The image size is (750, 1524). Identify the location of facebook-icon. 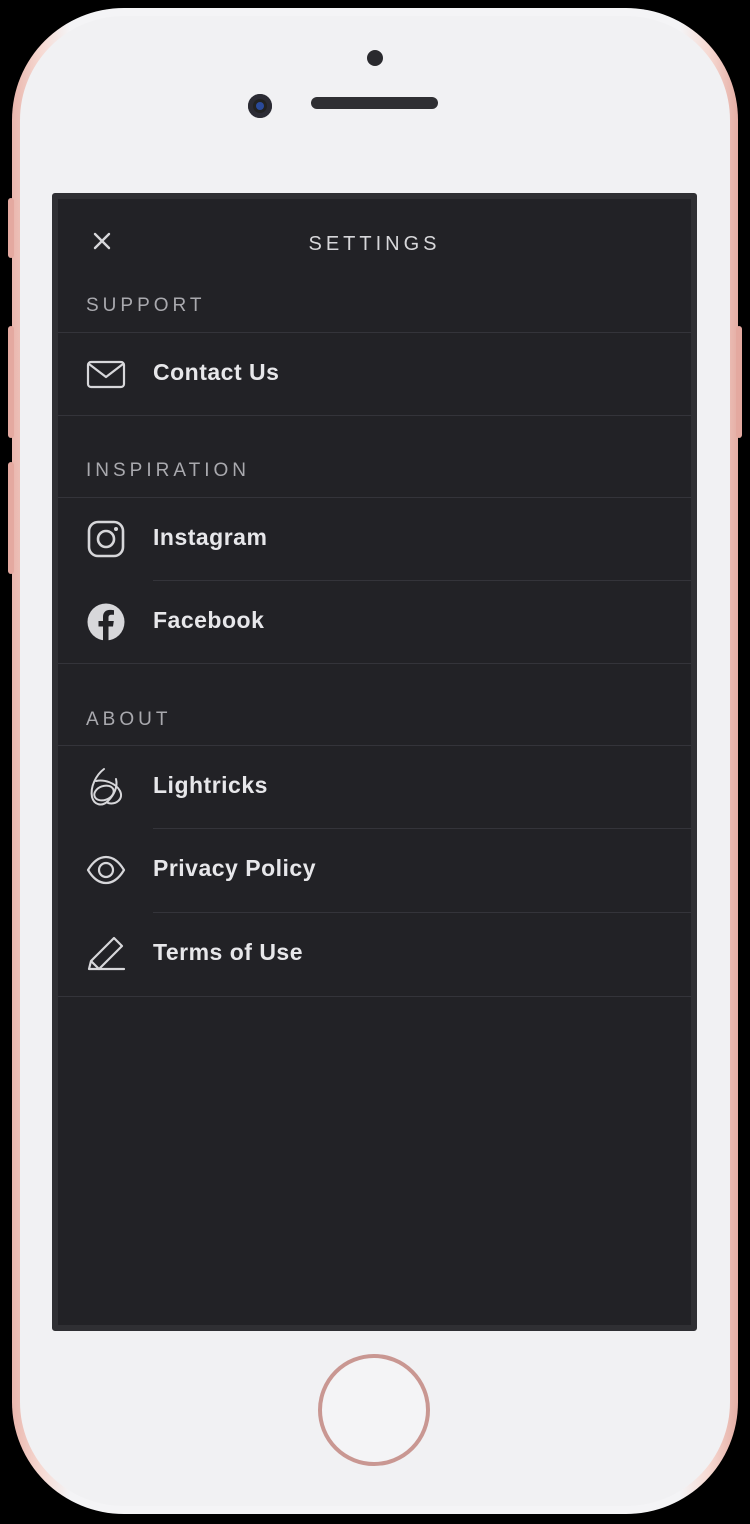
(106, 622).